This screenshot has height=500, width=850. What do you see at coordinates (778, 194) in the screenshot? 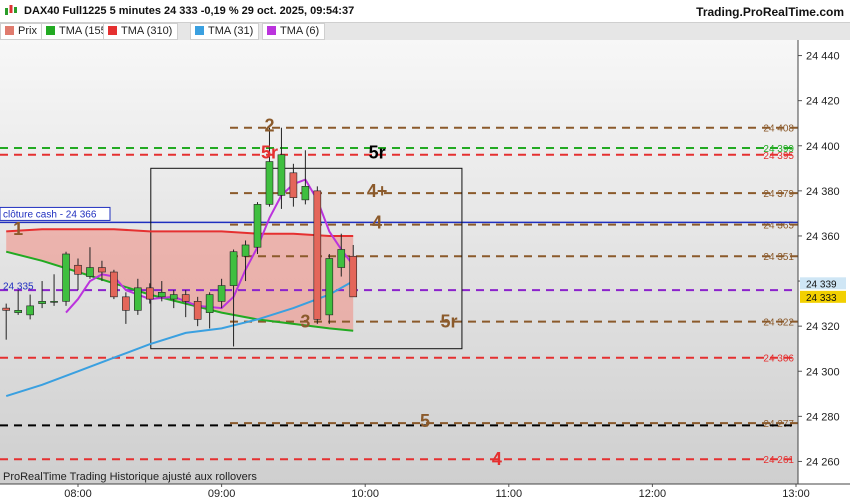
I see `level-label: 24 379` at bounding box center [778, 194].